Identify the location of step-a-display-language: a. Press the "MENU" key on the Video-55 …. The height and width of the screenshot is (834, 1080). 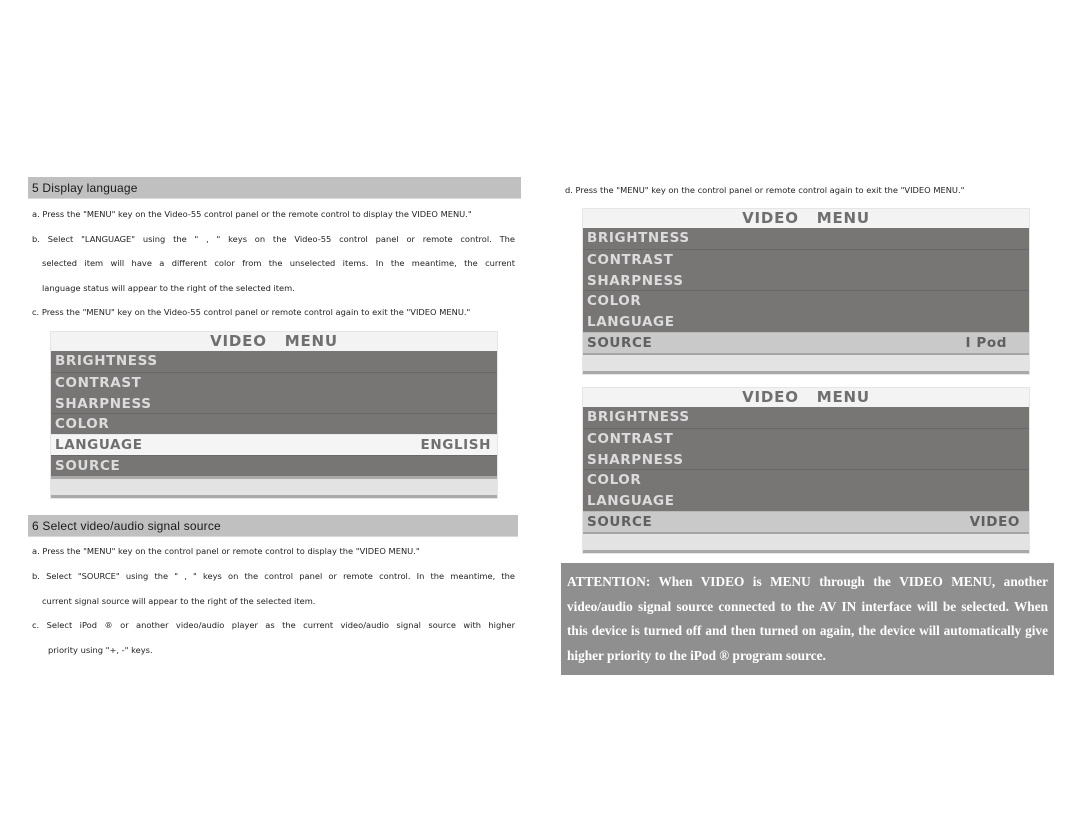
(252, 214).